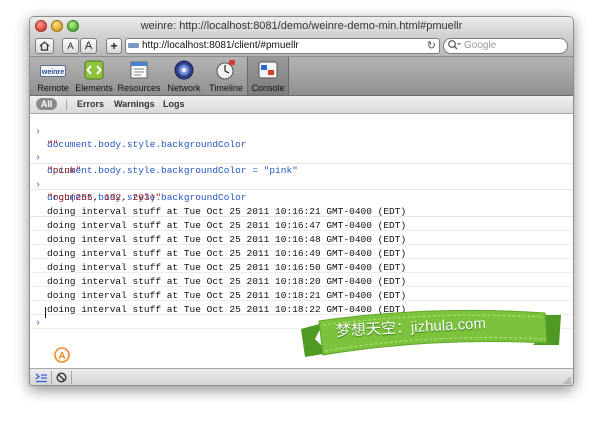 This screenshot has width=600, height=423. Describe the element at coordinates (53, 88) in the screenshot. I see `tool-label: Remote` at that location.